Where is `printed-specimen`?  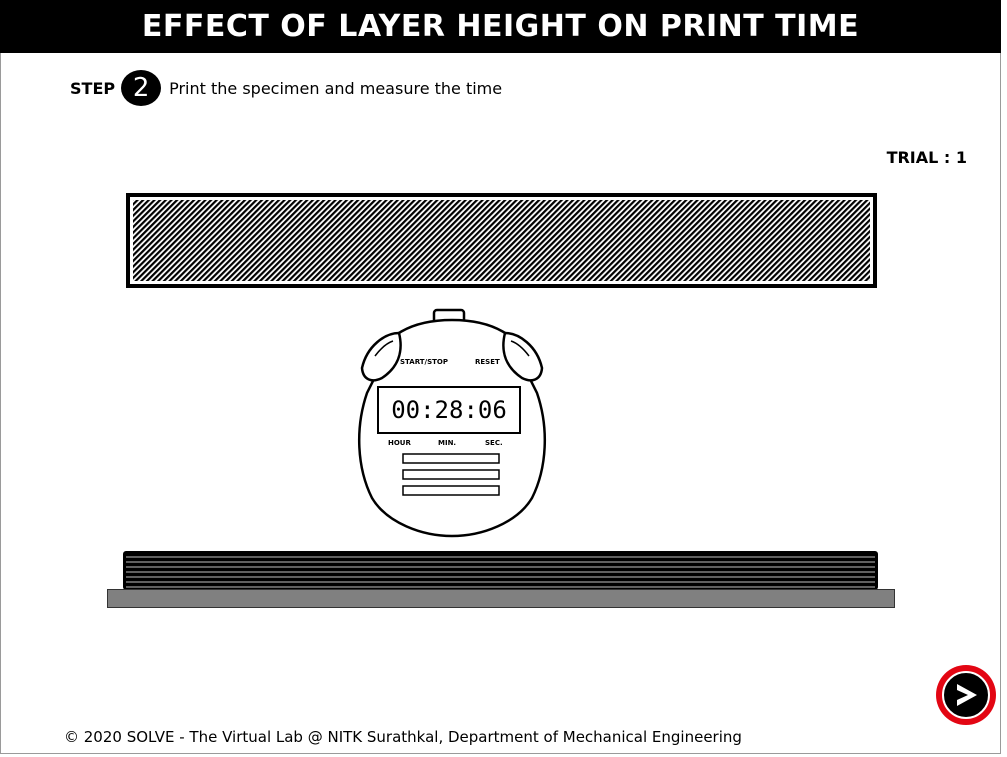 printed-specimen is located at coordinates (501, 240).